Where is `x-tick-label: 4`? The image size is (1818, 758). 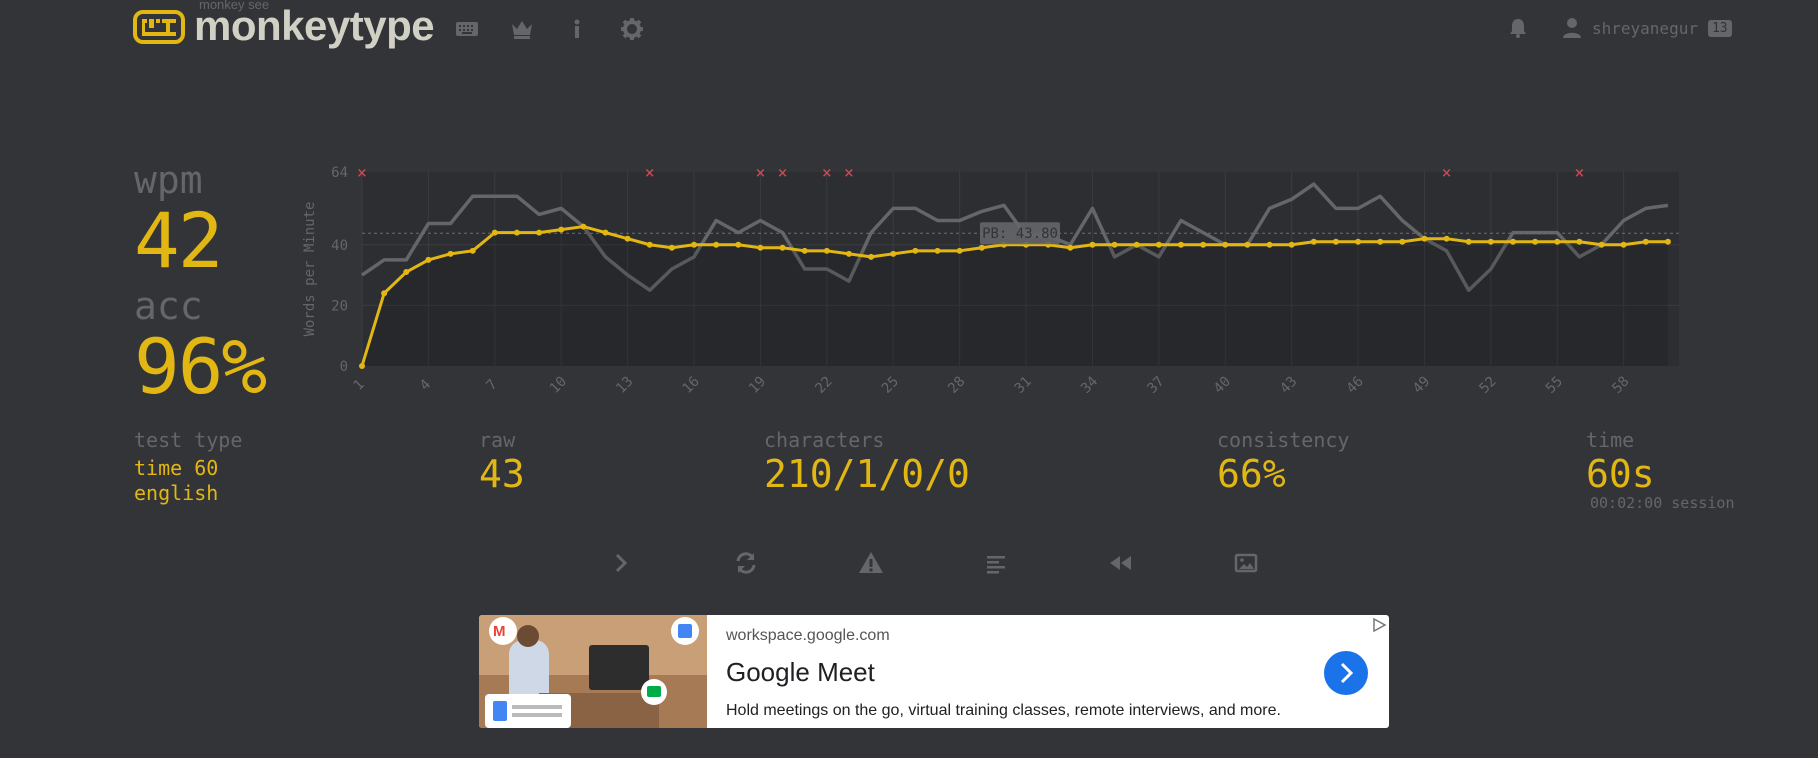
x-tick-label: 4 is located at coordinates (425, 385).